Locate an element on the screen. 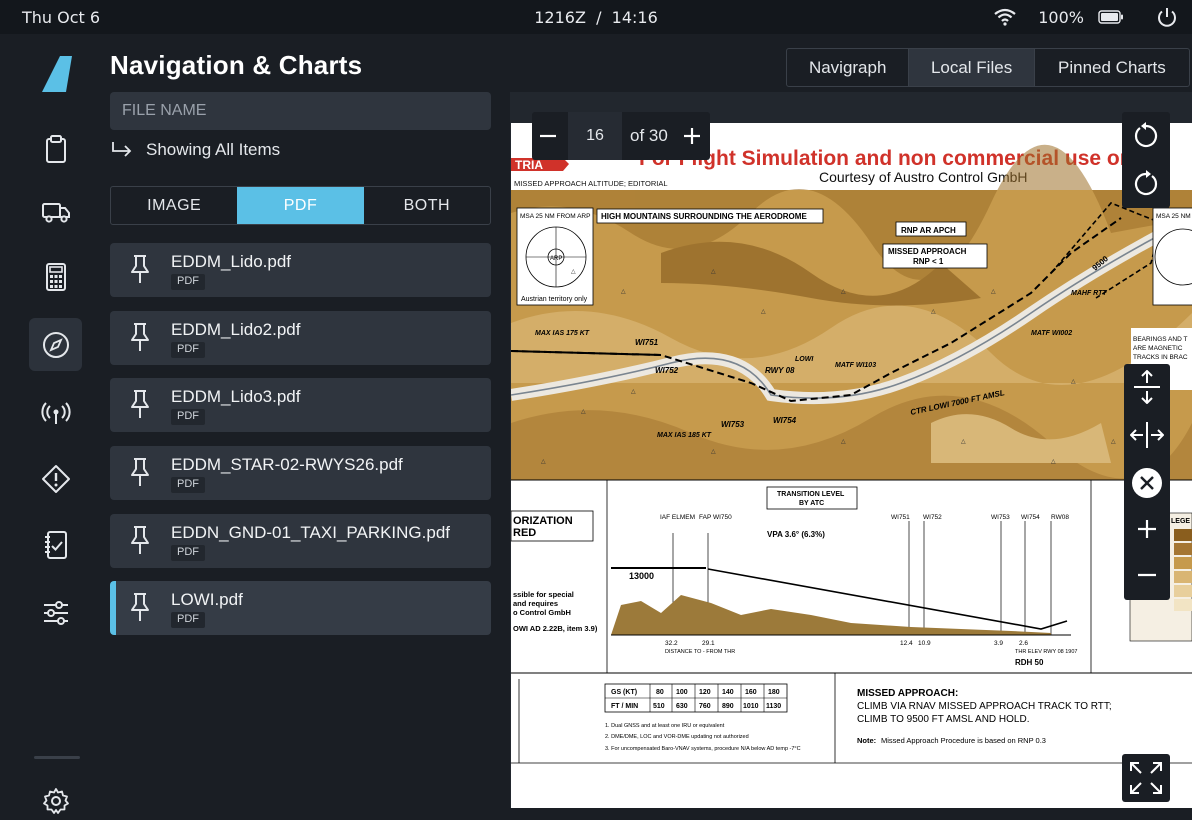 This screenshot has height=820, width=1192. gs-180: 180 is located at coordinates (774, 692).